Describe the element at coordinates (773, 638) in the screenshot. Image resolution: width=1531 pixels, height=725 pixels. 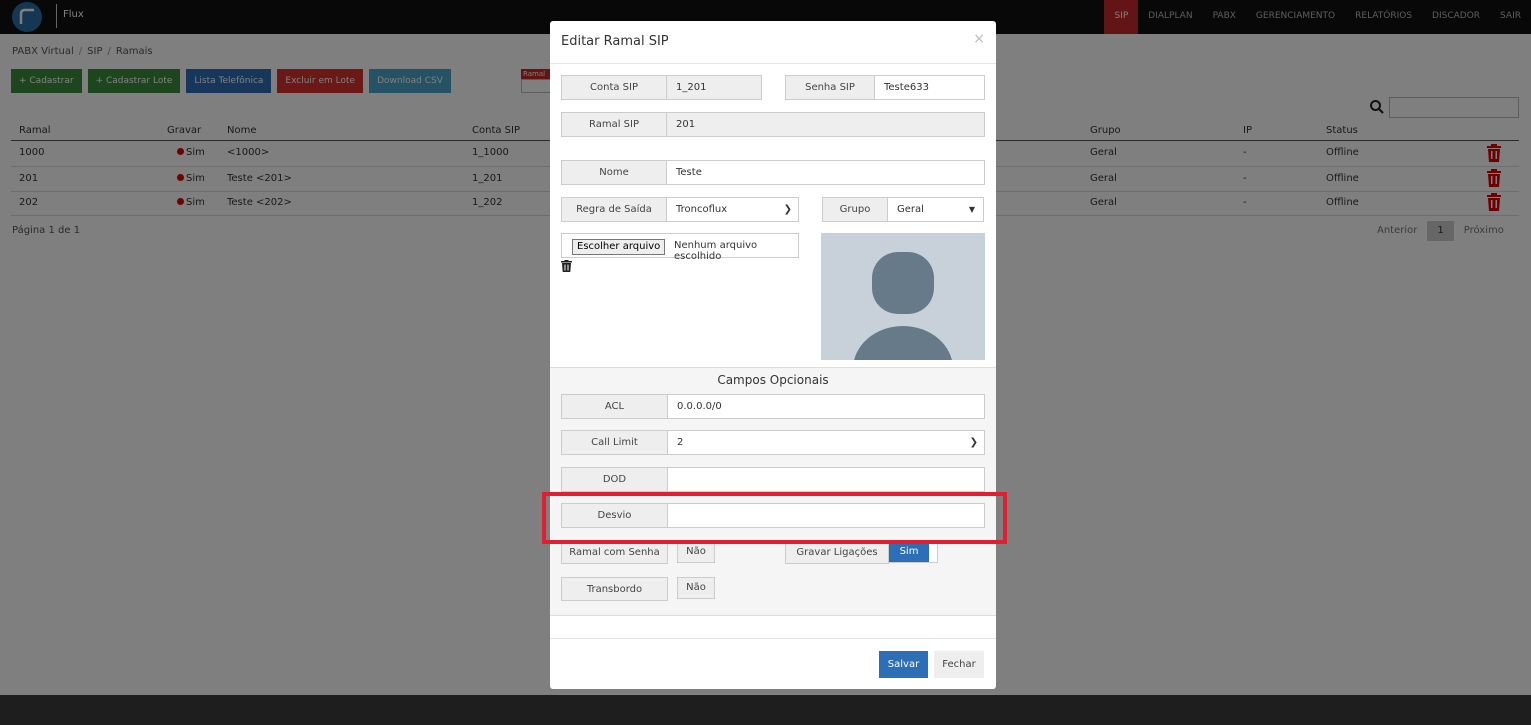
I see `modal-footer-divider` at that location.